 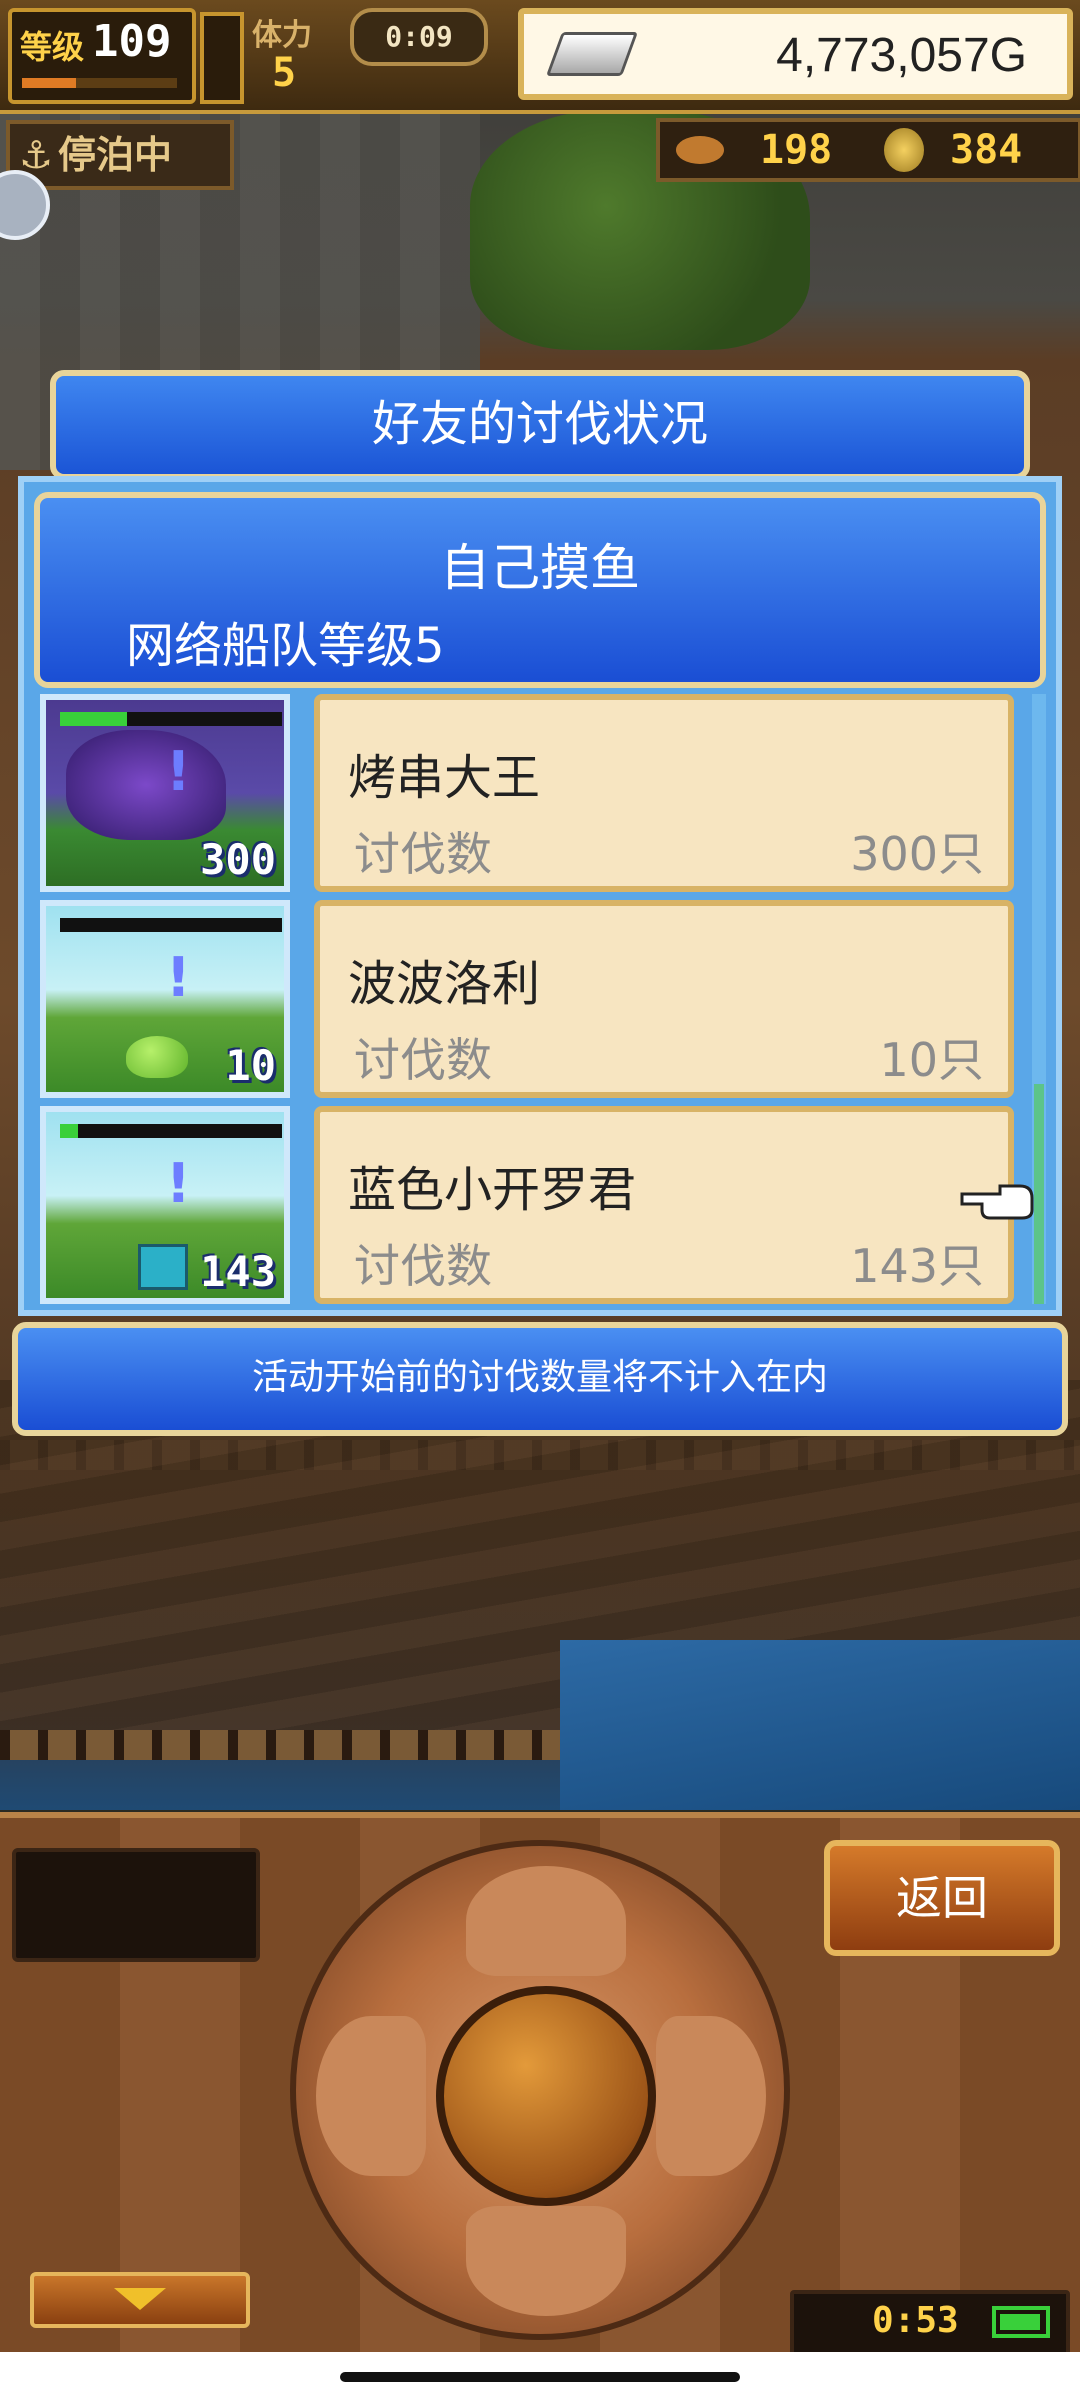 I want to click on stamina-value: 5, so click(x=284, y=73).